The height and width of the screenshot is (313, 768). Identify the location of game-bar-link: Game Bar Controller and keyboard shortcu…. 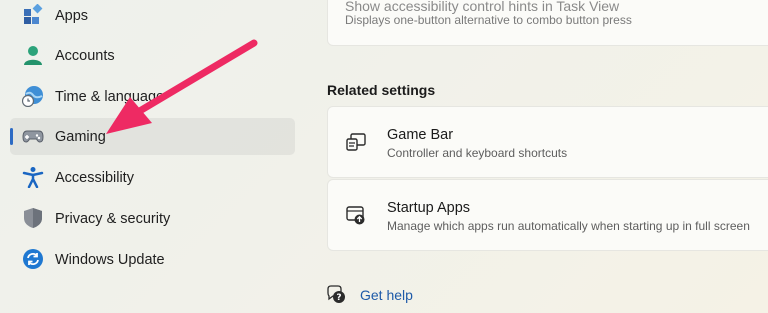
(547, 142).